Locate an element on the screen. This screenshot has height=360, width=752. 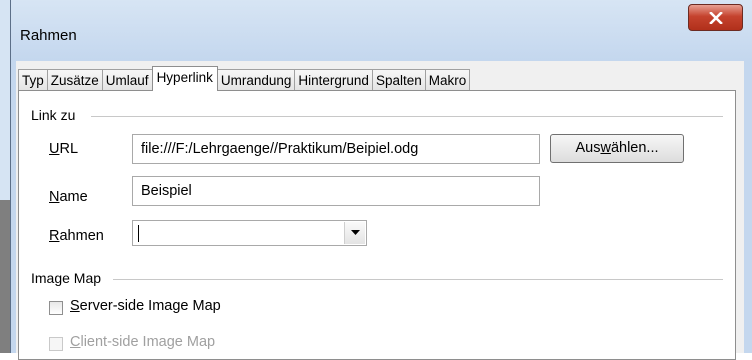
server-side-image-map-label: Server-side Image Map is located at coordinates (145, 306).